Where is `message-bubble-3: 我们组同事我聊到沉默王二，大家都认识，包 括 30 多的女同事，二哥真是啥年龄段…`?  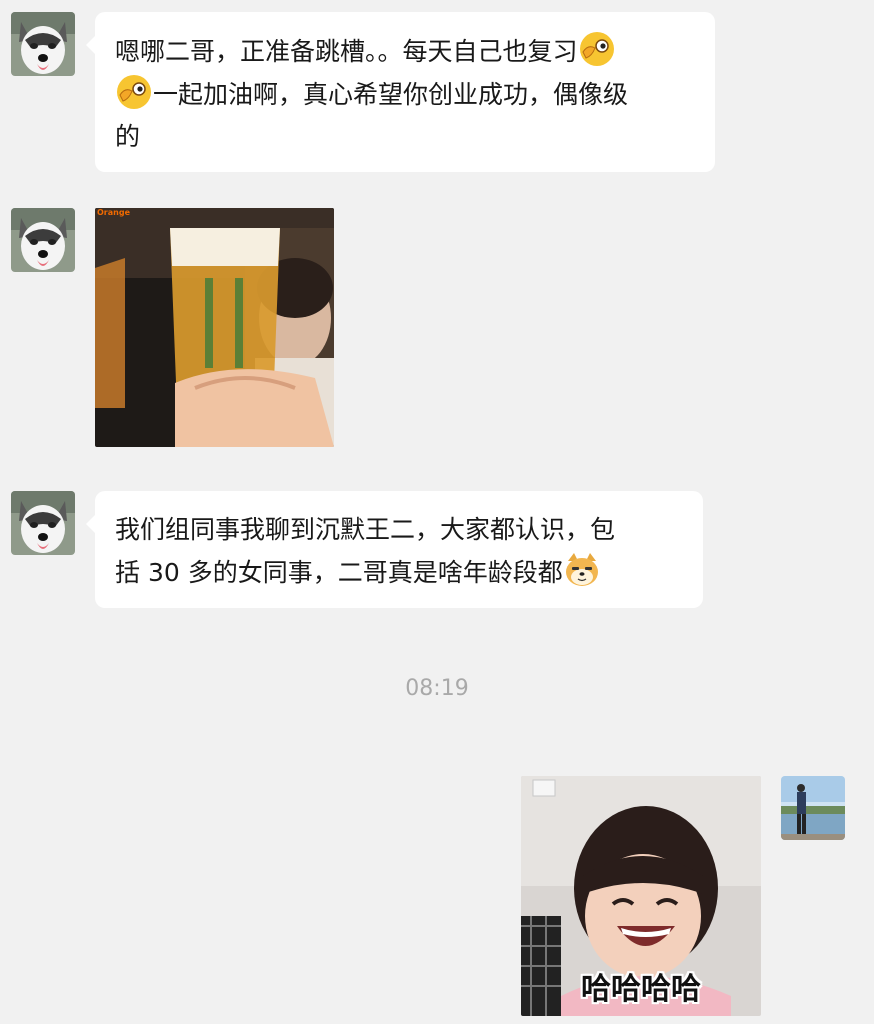 message-bubble-3: 我们组同事我聊到沉默王二，大家都认识，包 括 30 多的女同事，二哥真是啥年龄段… is located at coordinates (394, 549).